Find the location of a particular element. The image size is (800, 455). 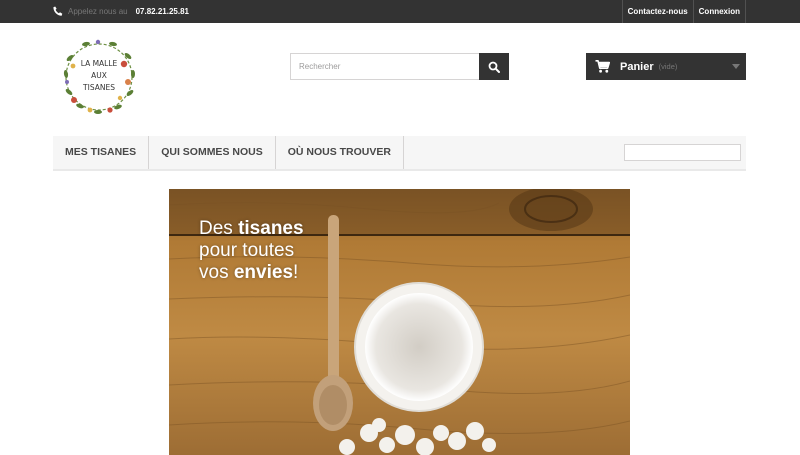

hero-headline: Des tisanes pour toutes vos envies! is located at coordinates (251, 251).